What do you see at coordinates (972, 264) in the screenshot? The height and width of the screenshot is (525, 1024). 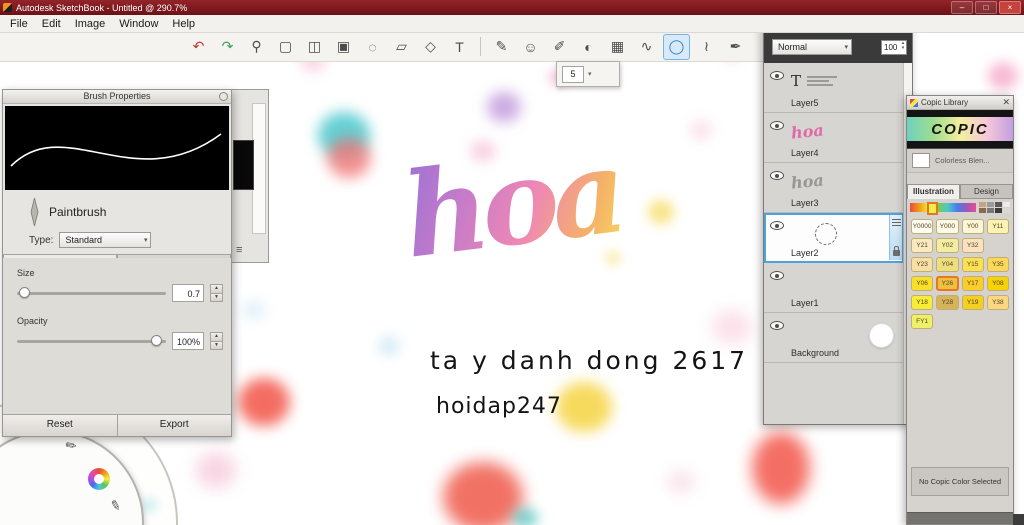 I see `copic-chip-y15: Y15` at bounding box center [972, 264].